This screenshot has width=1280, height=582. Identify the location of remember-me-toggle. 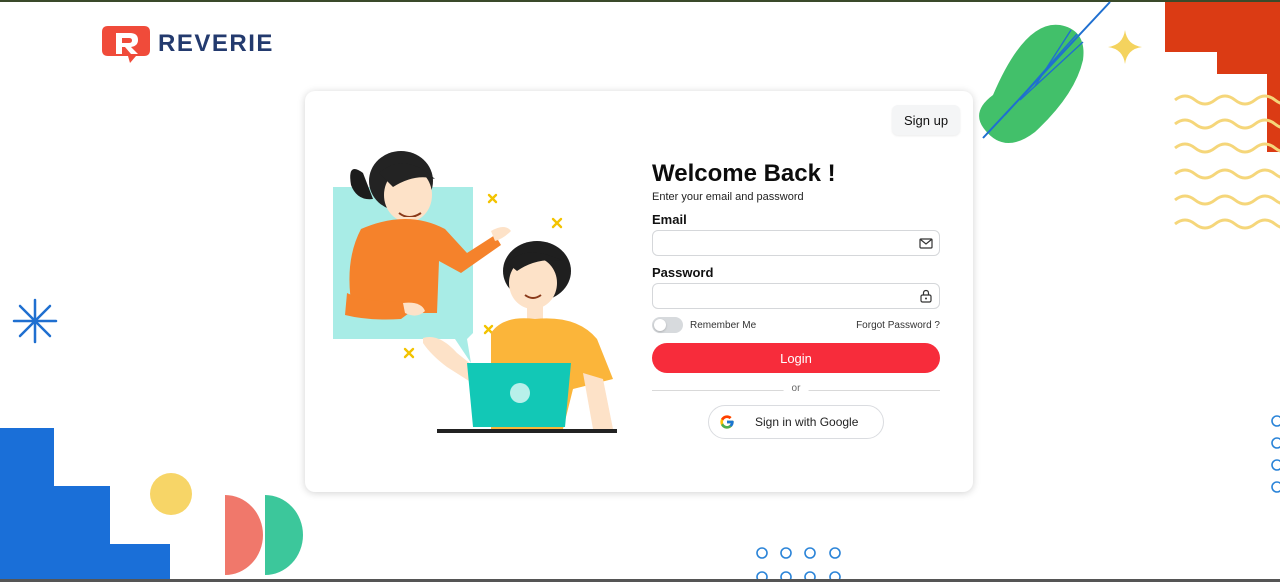
(667, 325).